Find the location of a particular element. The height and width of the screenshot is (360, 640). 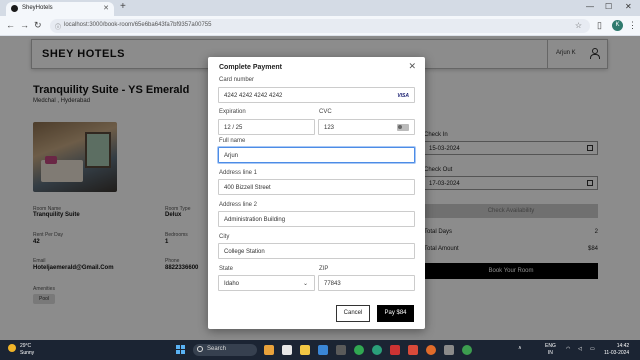

zip-label: ZIP is located at coordinates (324, 269).